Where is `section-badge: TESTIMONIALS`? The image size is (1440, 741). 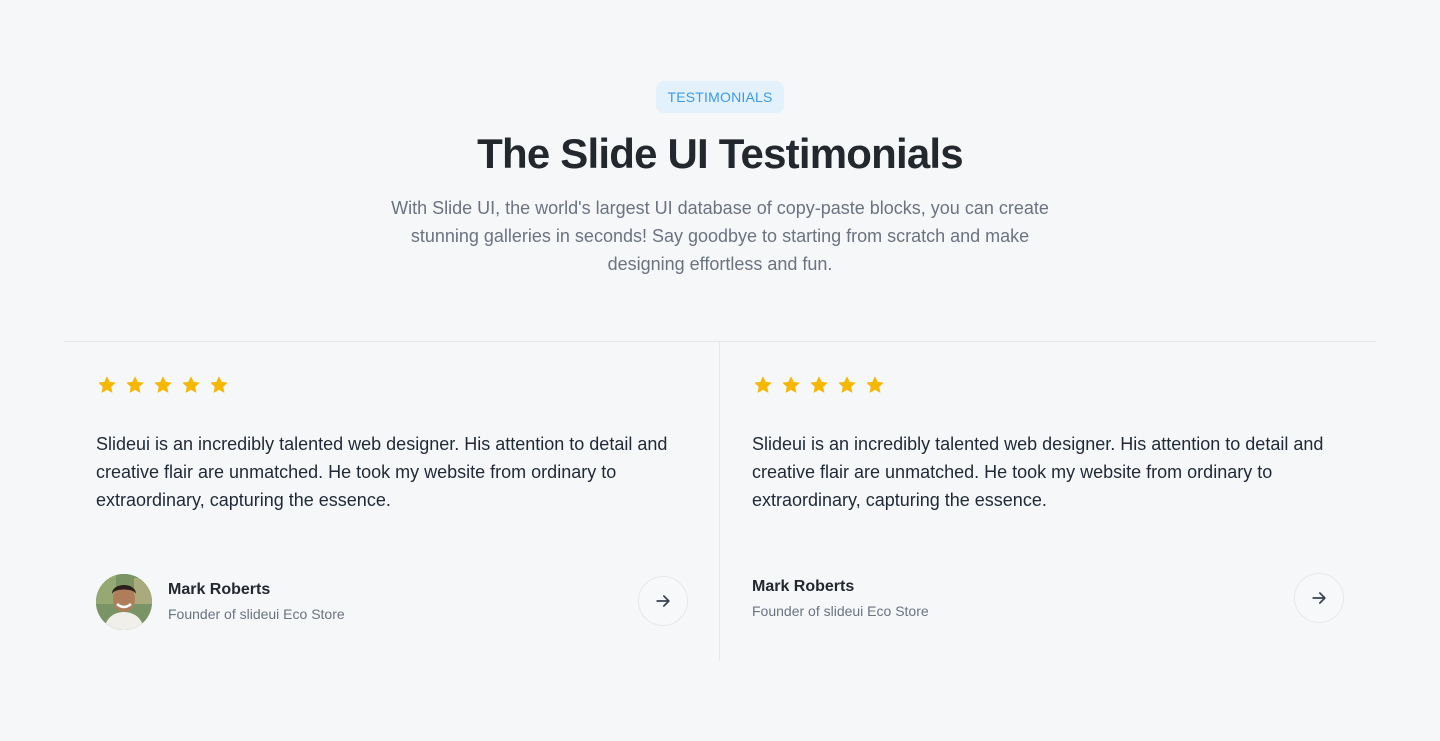
section-badge: TESTIMONIALS is located at coordinates (720, 97).